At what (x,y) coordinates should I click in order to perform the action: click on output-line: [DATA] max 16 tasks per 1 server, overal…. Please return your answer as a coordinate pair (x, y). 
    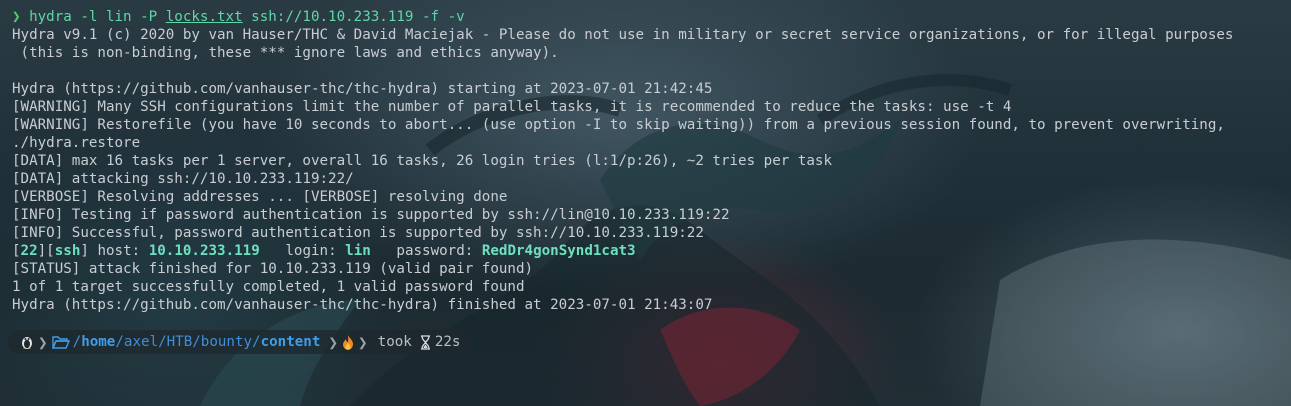
    Looking at the image, I should click on (422, 161).